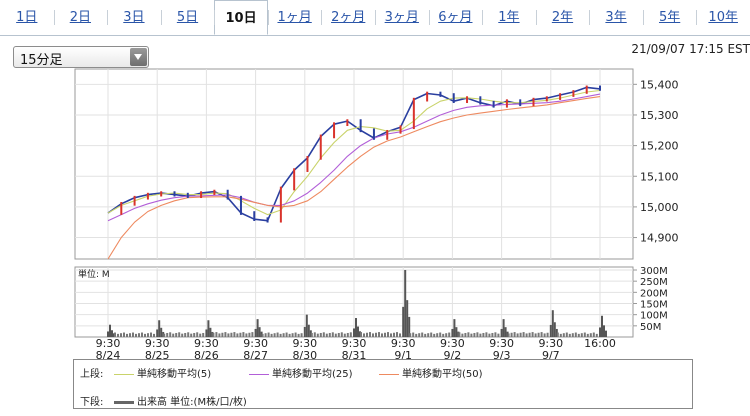 The width and height of the screenshot is (750, 416). Describe the element at coordinates (259, 374) in the screenshot. I see `legend-swatch-sma25` at that location.